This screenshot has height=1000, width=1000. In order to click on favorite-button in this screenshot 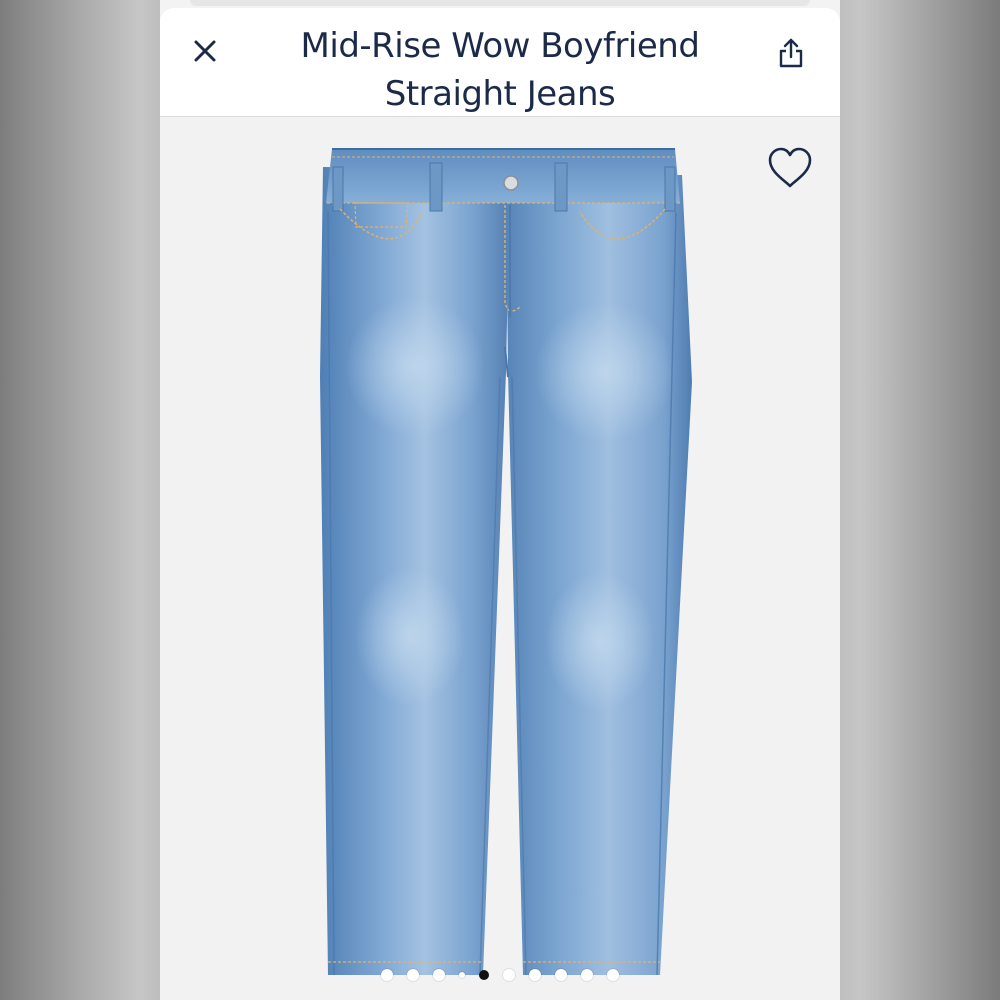, I will do `click(790, 168)`.